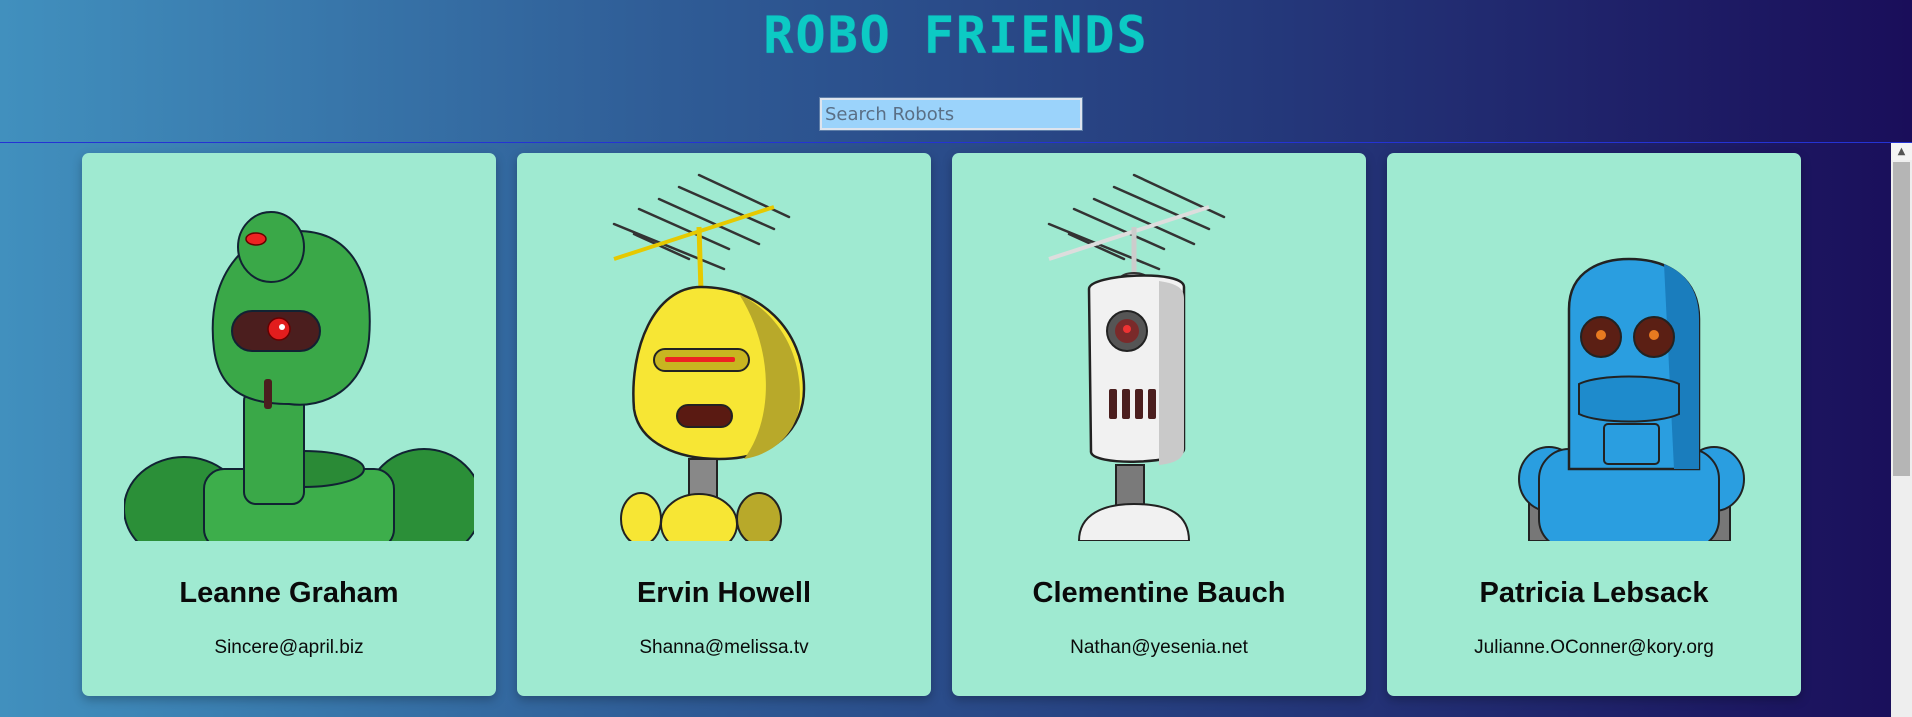 This screenshot has width=1912, height=717. Describe the element at coordinates (1901, 319) in the screenshot. I see `scrollbar-thumb` at that location.